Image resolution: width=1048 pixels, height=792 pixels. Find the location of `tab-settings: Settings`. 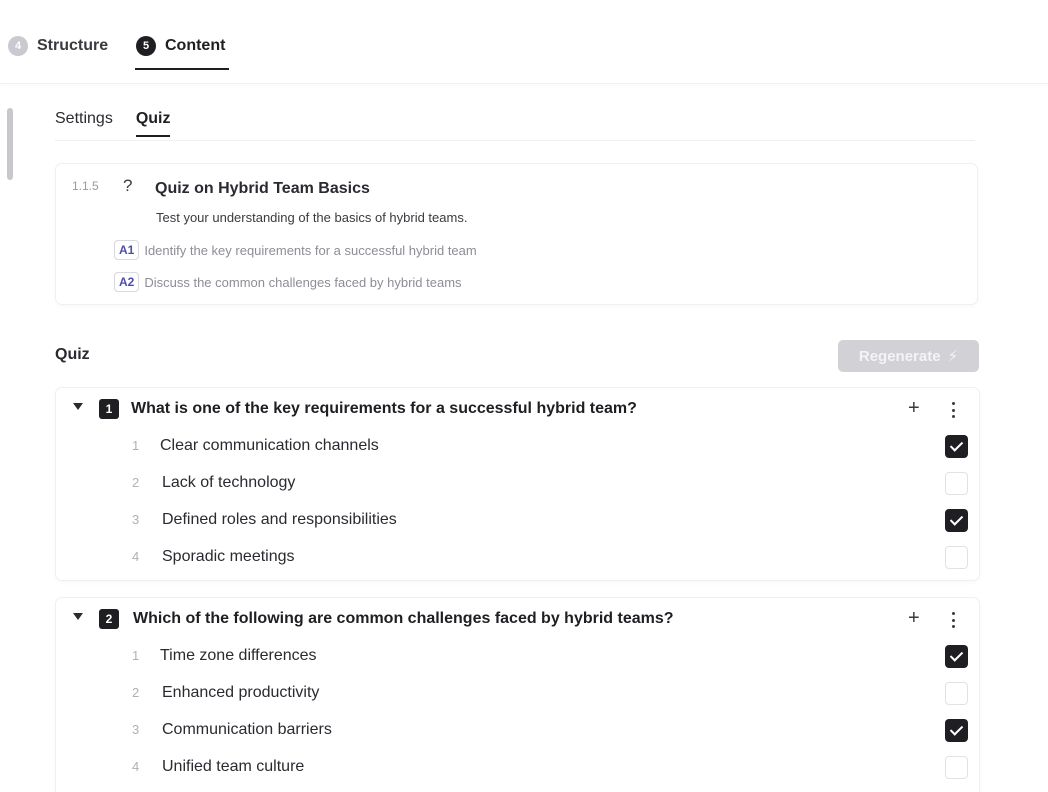

tab-settings: Settings is located at coordinates (84, 122).